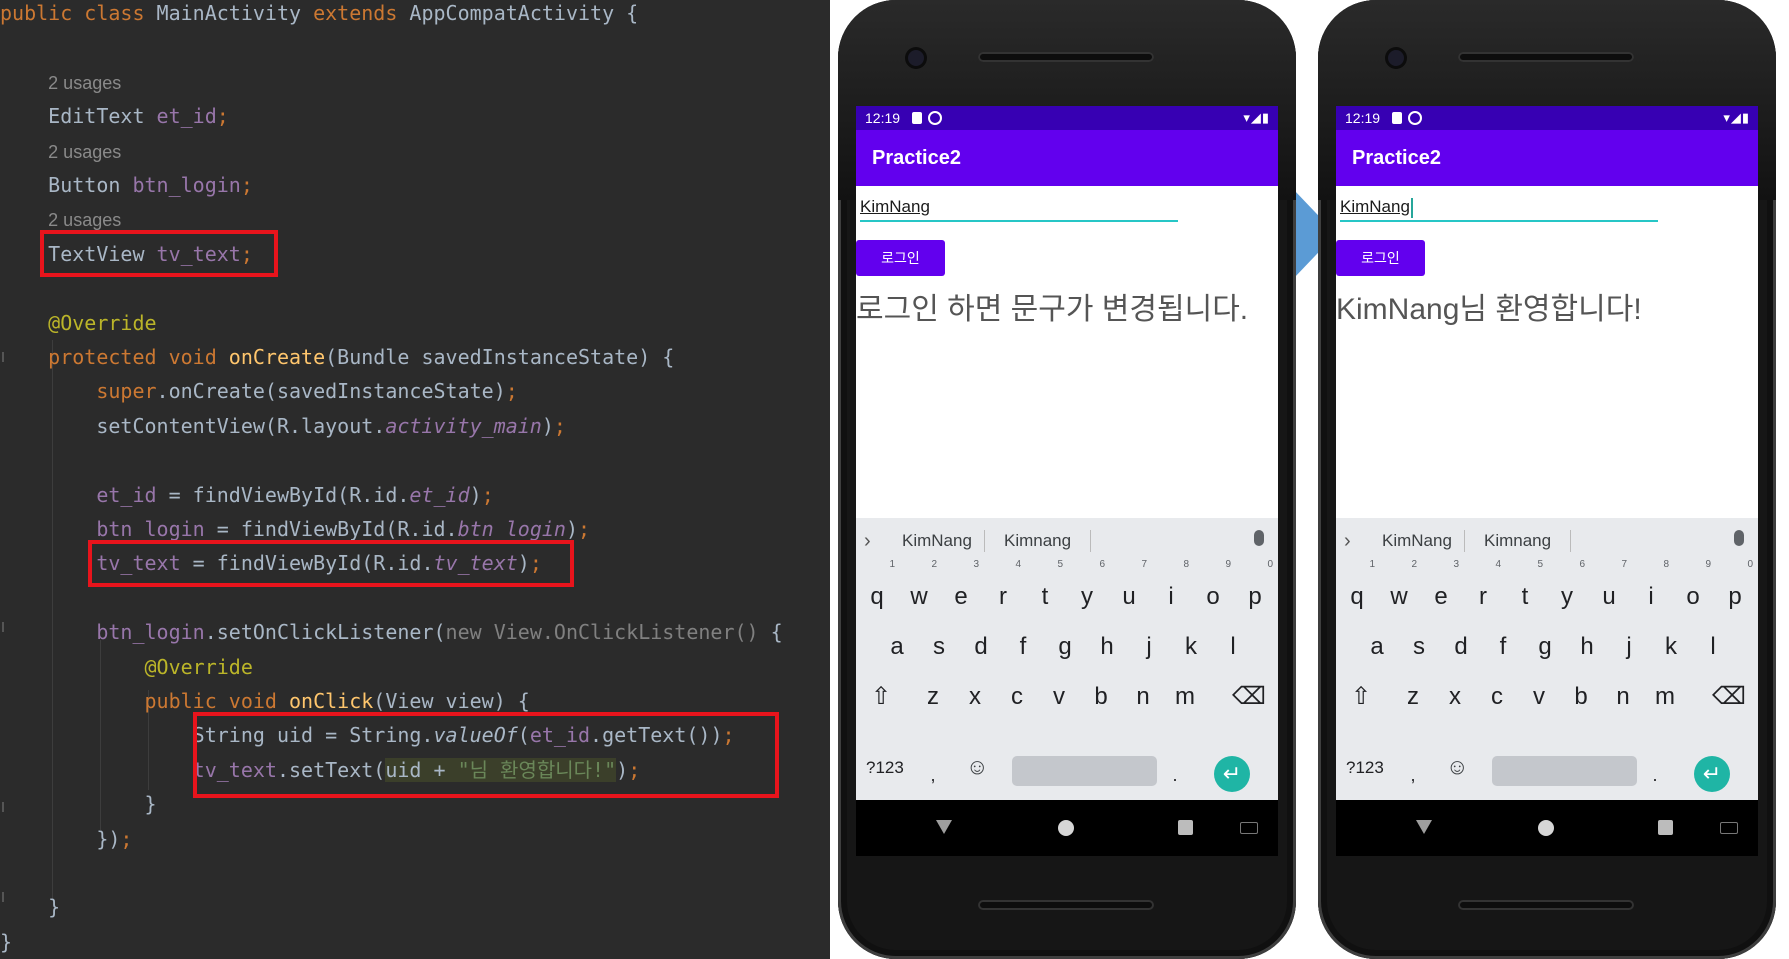 The image size is (1789, 959). Describe the element at coordinates (1372, 564) in the screenshot. I see `key-hint: 1` at that location.